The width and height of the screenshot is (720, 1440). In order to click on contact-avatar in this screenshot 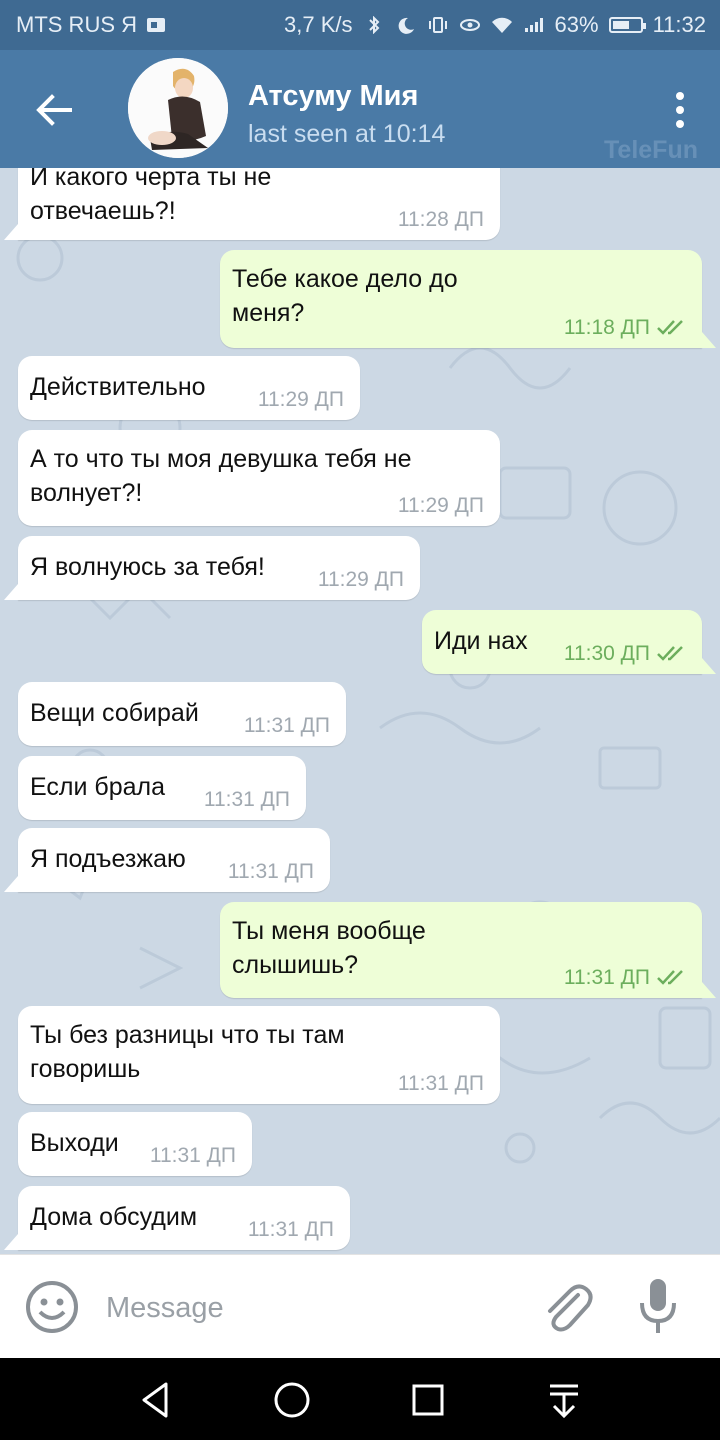, I will do `click(178, 108)`.